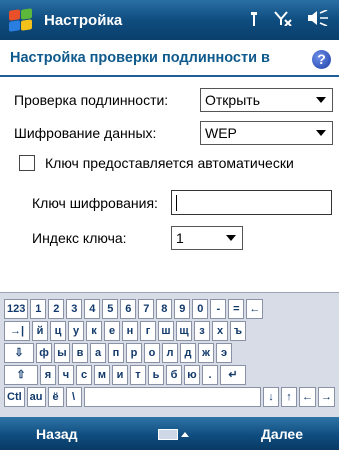 Image resolution: width=339 pixels, height=450 pixels. I want to click on status-icons, so click(289, 20).